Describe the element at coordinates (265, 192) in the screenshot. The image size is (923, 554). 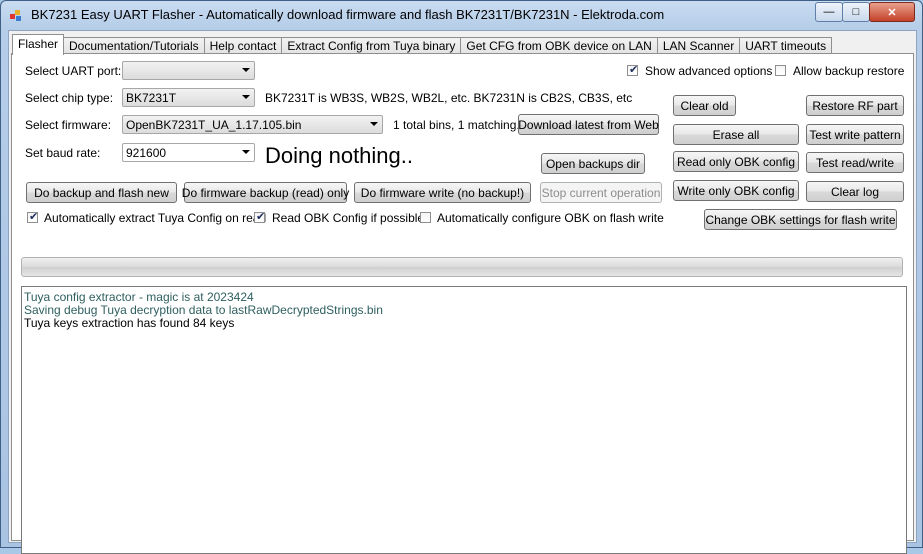
I see `firmware-backup-button: Do firmware backup (read) only` at that location.